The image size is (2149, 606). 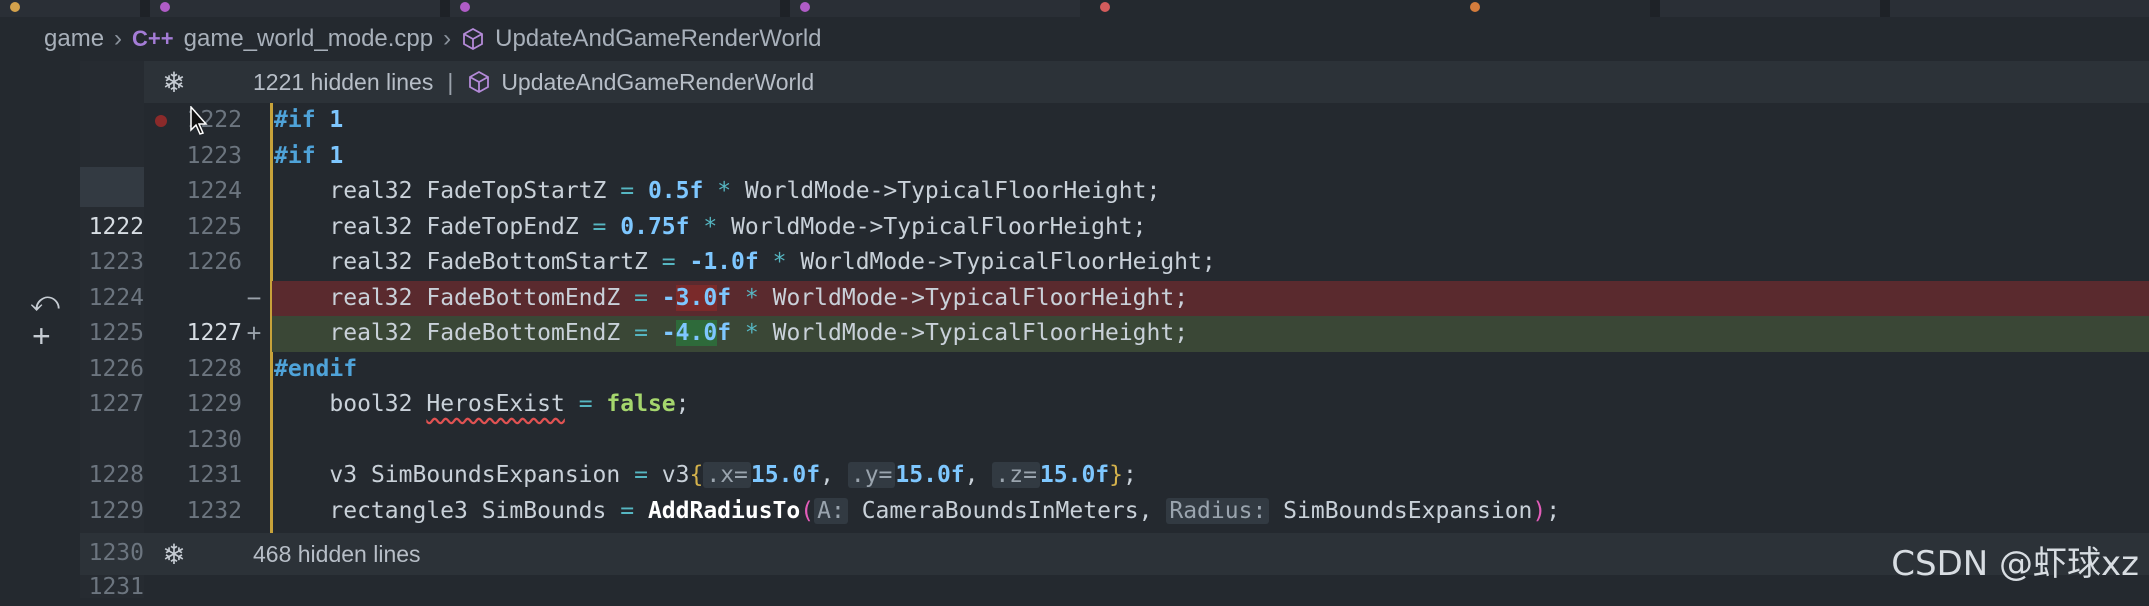 What do you see at coordinates (871, 475) in the screenshot?
I see `inlay-hint: .y=` at bounding box center [871, 475].